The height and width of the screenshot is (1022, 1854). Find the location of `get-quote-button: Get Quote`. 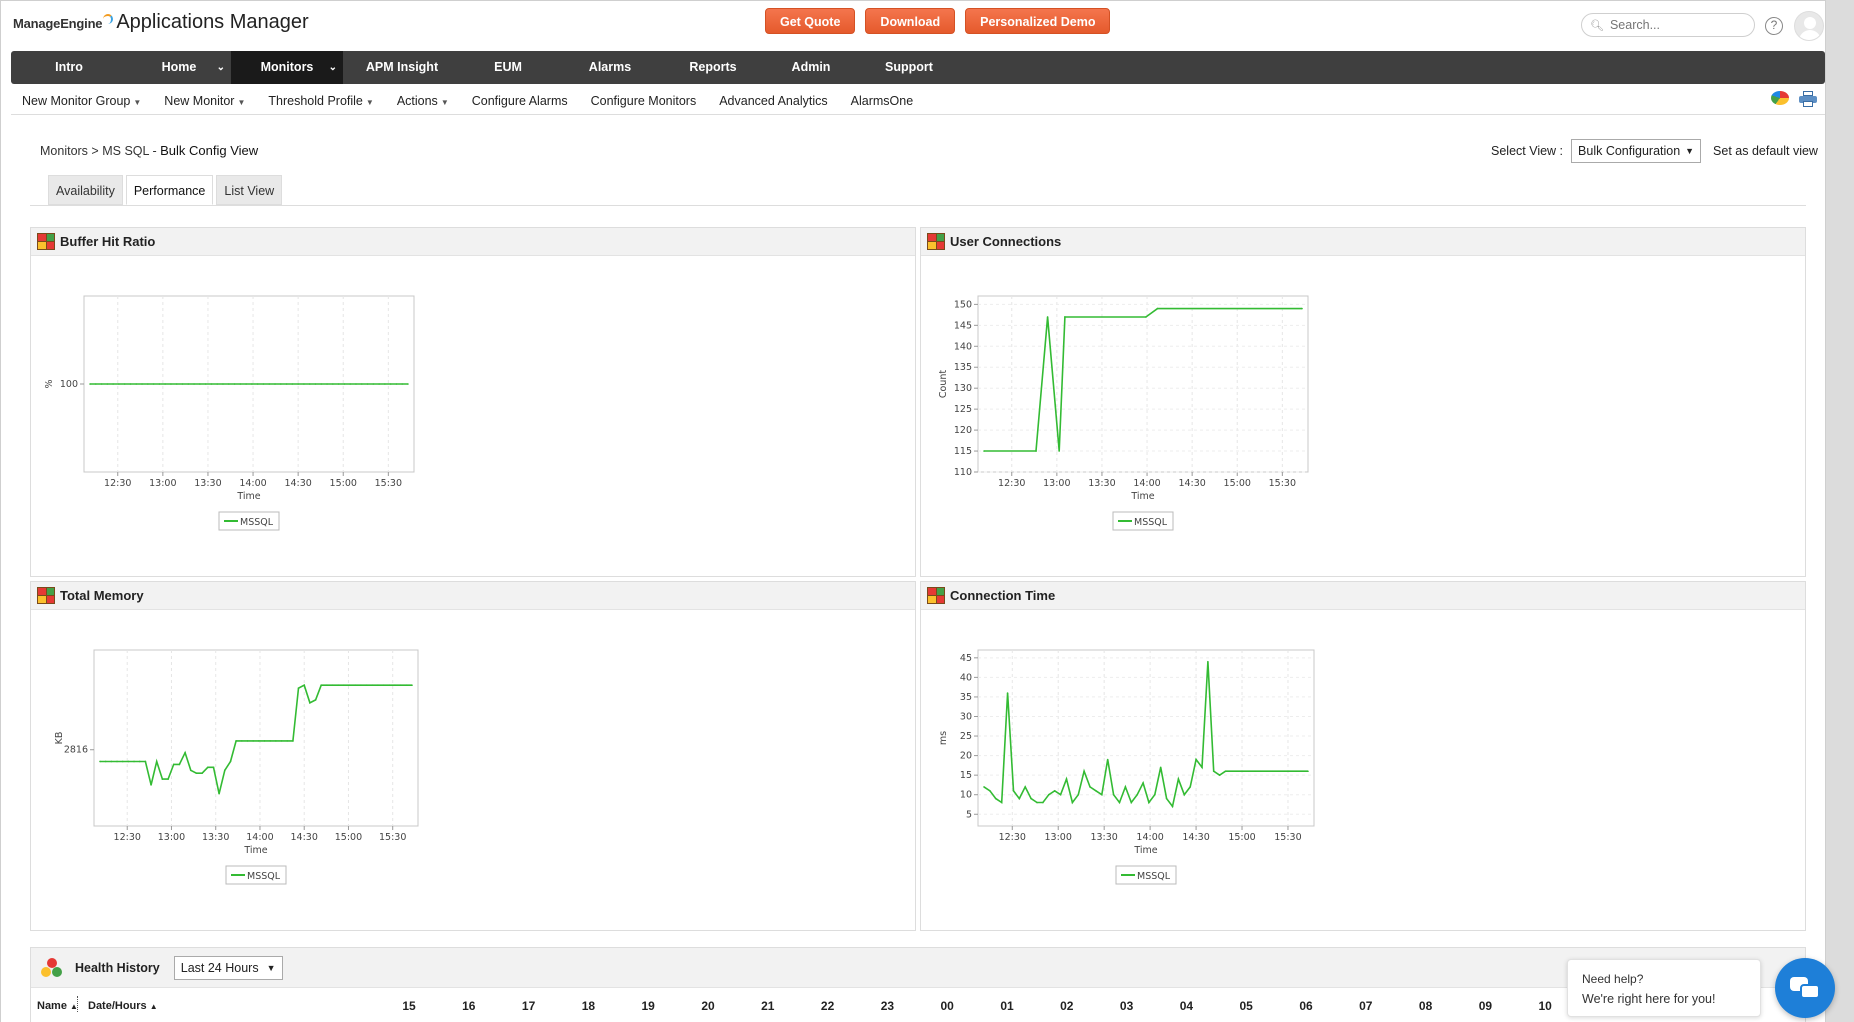

get-quote-button: Get Quote is located at coordinates (810, 21).